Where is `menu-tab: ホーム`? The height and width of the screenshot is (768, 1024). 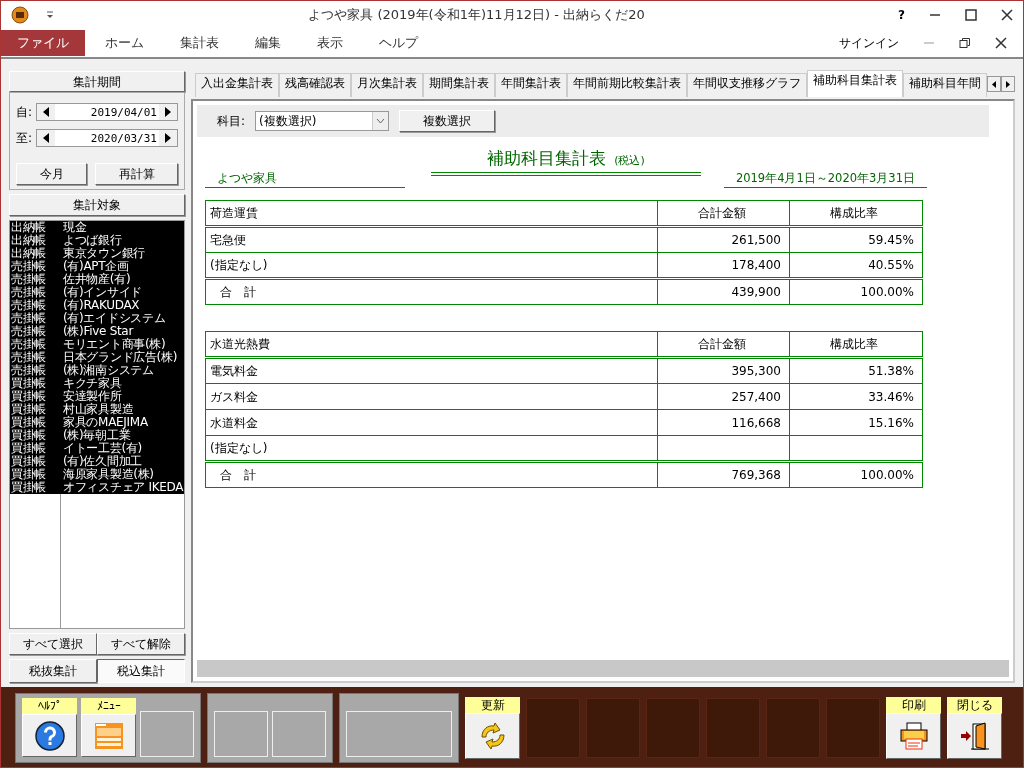 menu-tab: ホーム is located at coordinates (124, 43).